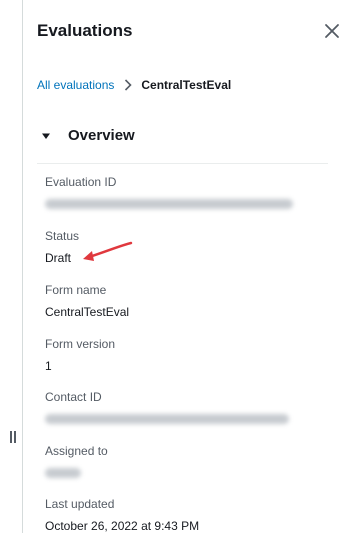 This screenshot has height=533, width=345. Describe the element at coordinates (129, 85) in the screenshot. I see `chevron-right-icon` at that location.